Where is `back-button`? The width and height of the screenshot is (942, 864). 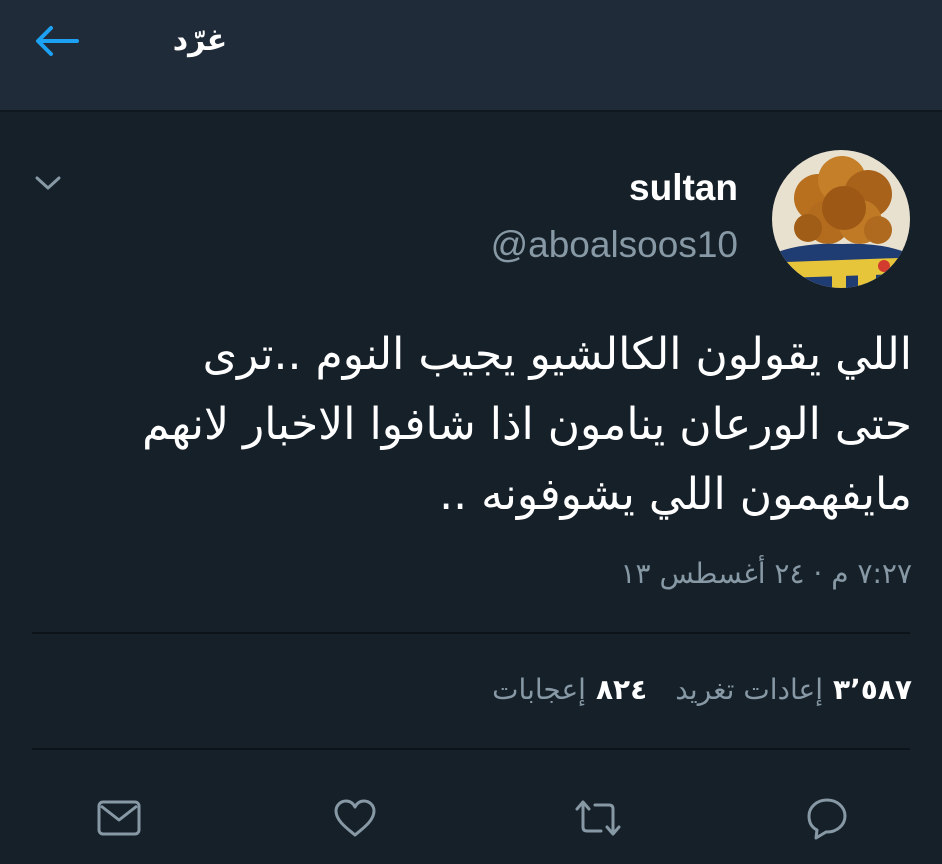 back-button is located at coordinates (56, 41).